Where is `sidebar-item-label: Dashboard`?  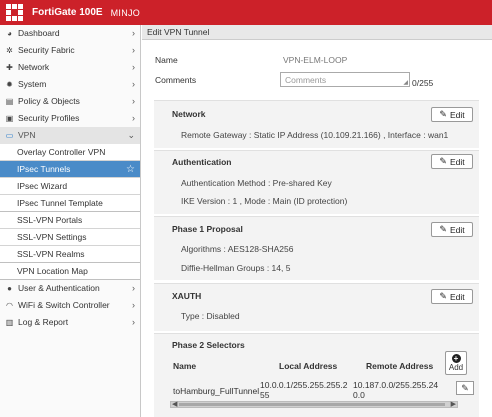
sidebar-item-label: Dashboard is located at coordinates (39, 33).